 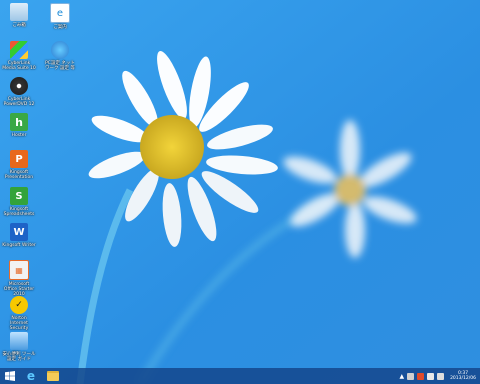 I want to click on office-viewer-icon: ▦ Microsoft Office Starter 2010, so click(x=19, y=278).